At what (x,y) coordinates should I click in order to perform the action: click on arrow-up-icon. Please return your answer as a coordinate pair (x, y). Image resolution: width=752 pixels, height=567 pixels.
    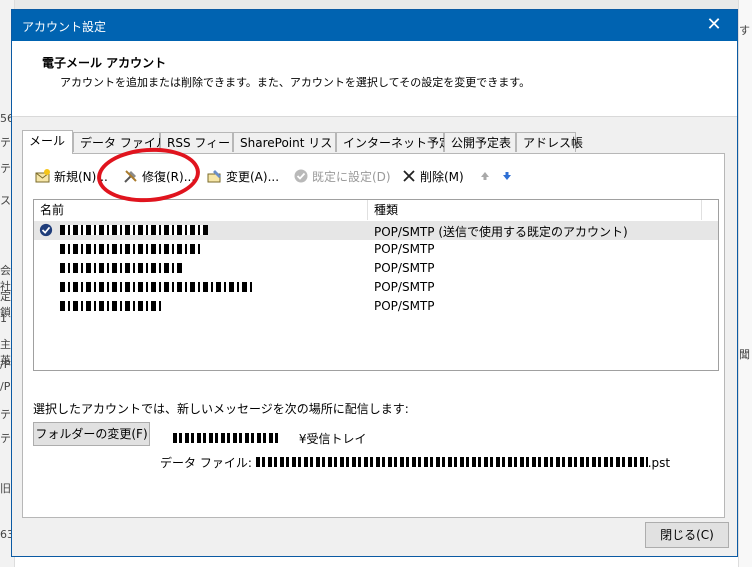
    Looking at the image, I should click on (485, 176).